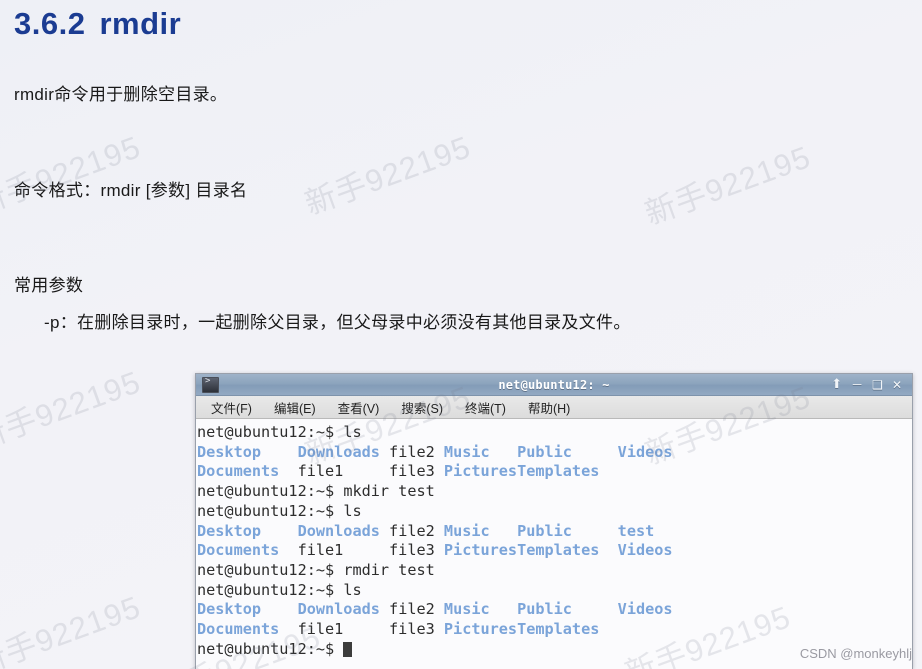 Image resolution: width=922 pixels, height=669 pixels. Describe the element at coordinates (97, 24) in the screenshot. I see `page-title: 3.6.2 rmdir` at that location.